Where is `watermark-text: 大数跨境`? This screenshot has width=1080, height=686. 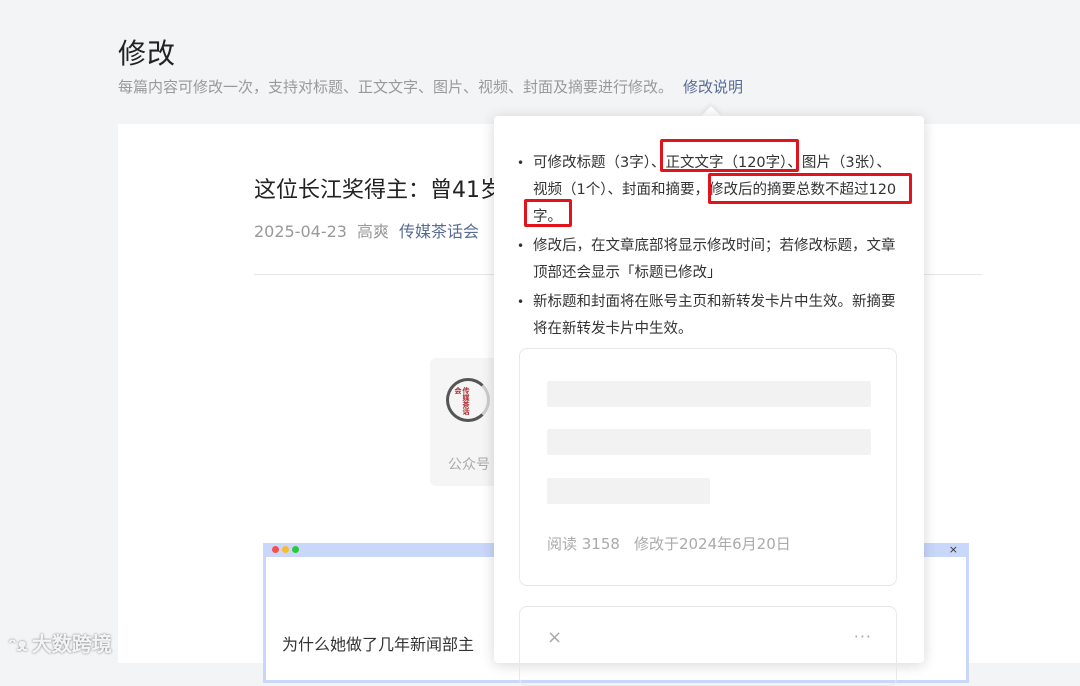 watermark-text: 大数跨境 is located at coordinates (71, 644).